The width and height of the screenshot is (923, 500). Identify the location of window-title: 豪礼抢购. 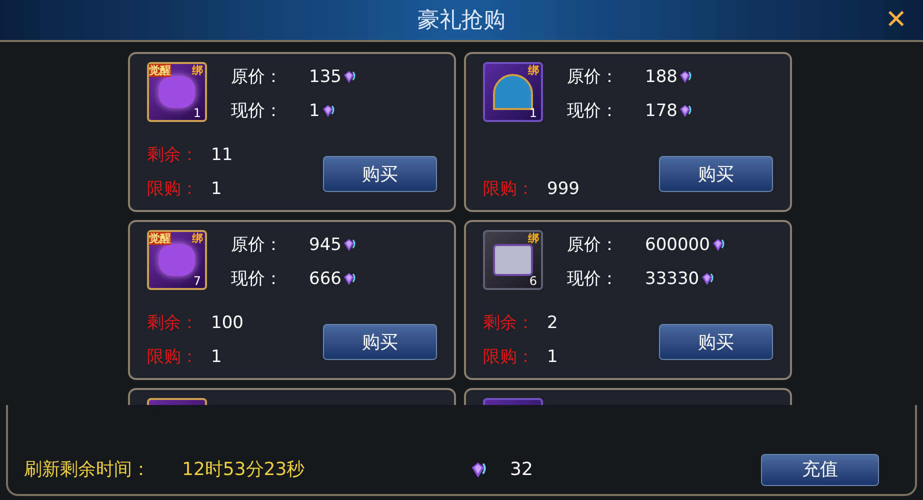
(462, 20).